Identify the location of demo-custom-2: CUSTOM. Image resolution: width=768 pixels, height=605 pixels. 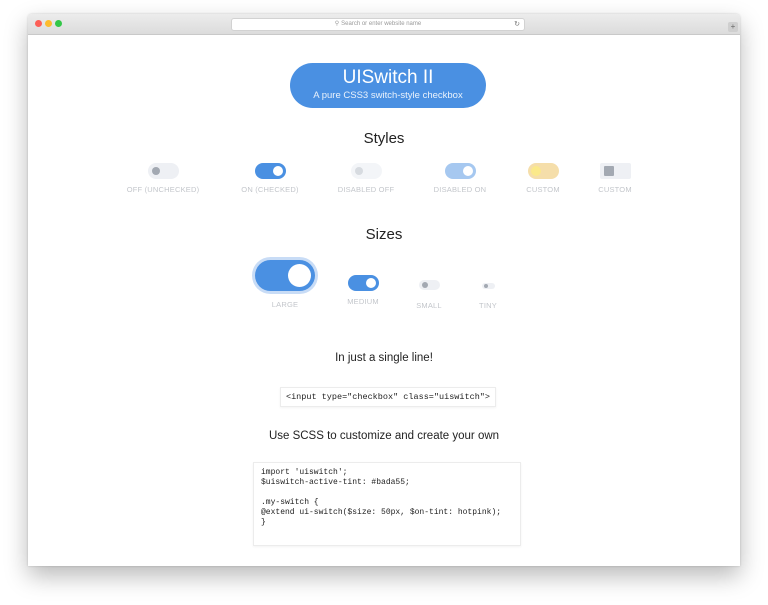
(615, 178).